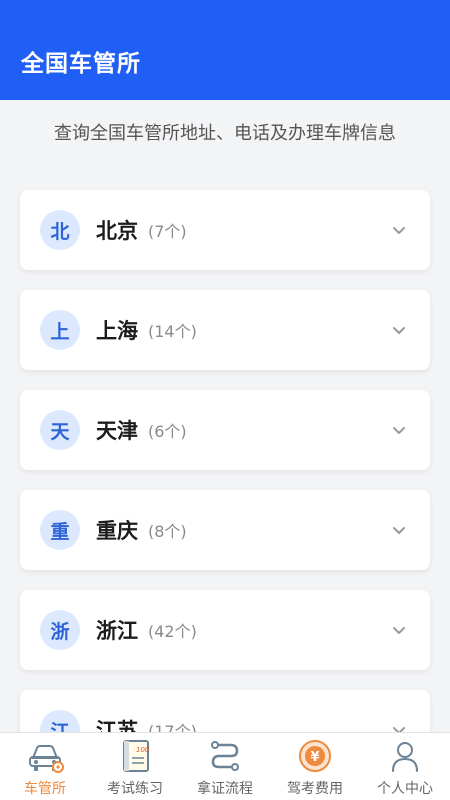 Image resolution: width=450 pixels, height=800 pixels. I want to click on user-icon, so click(405, 757).